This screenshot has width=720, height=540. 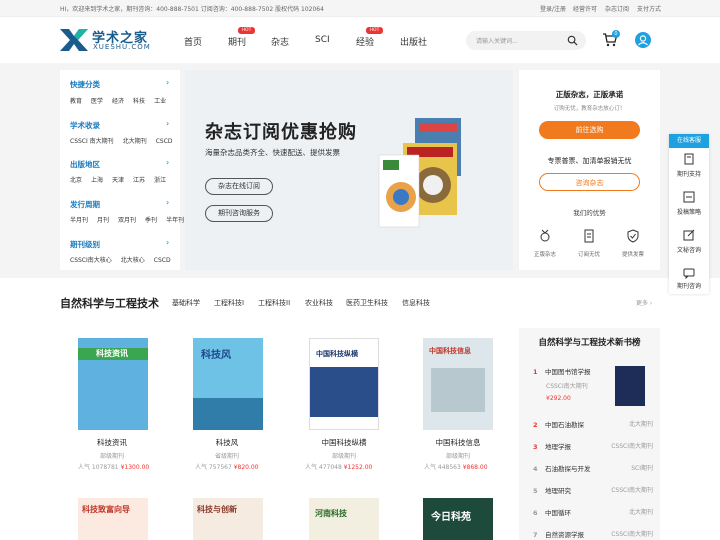 I want to click on book-popularity: 人气 477048 ¥1252.00, so click(x=339, y=467).